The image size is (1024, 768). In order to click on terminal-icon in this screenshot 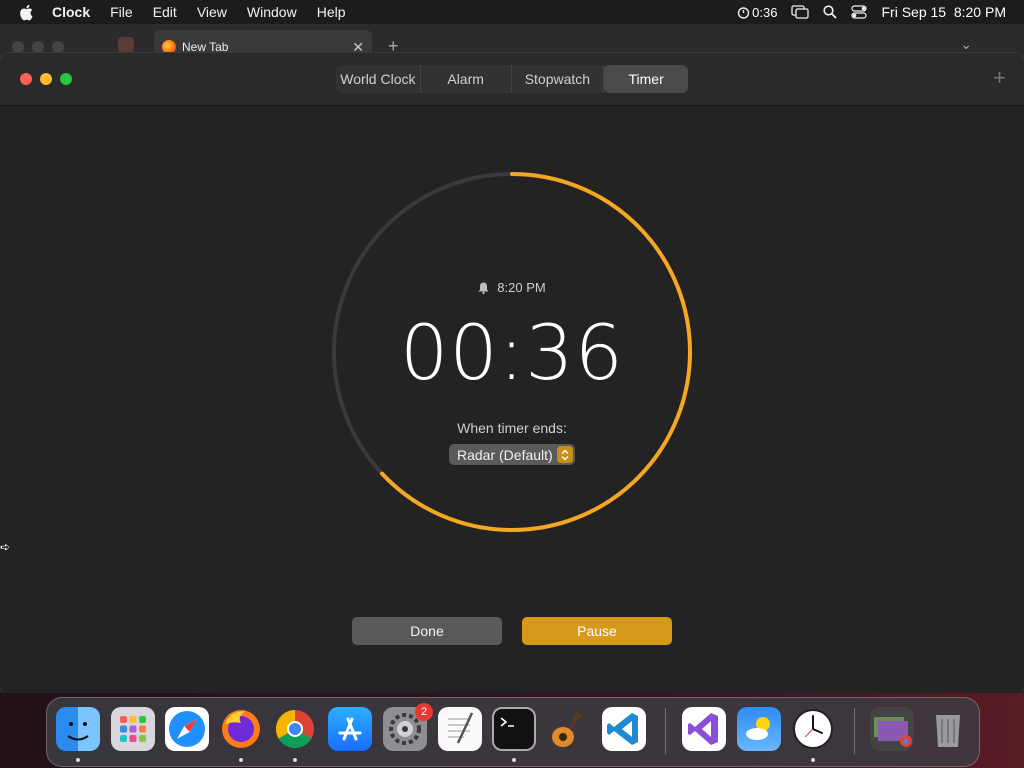, I will do `click(514, 729)`.